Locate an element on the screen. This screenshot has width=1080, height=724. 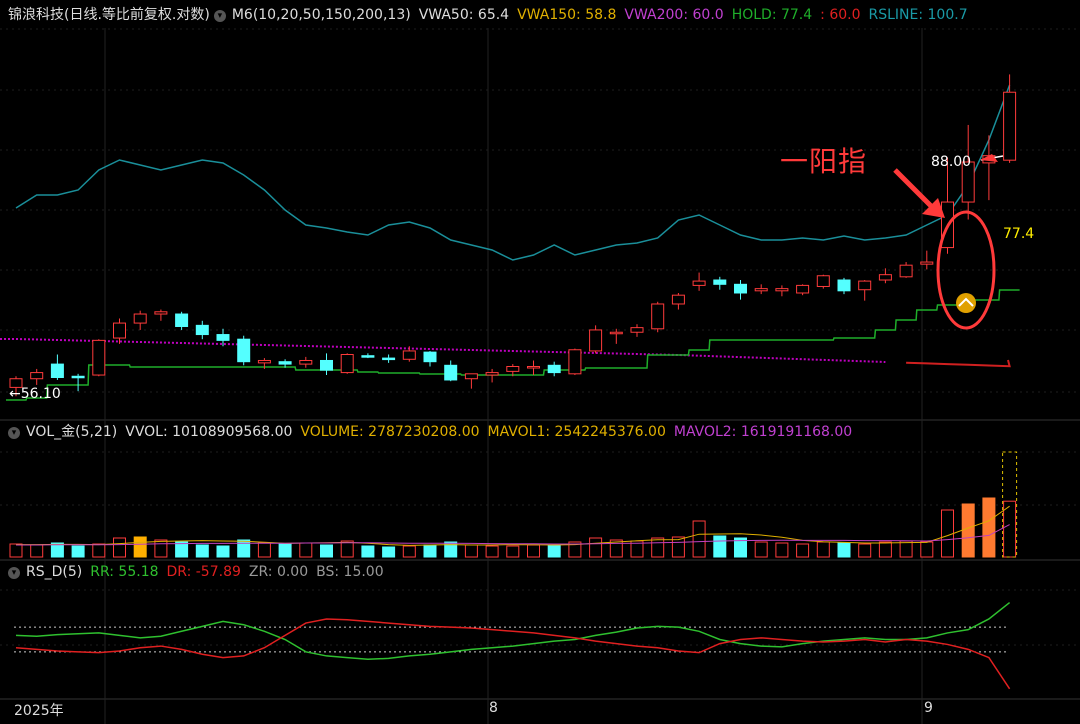
yiyangzhi-annotation: 一阳指 is located at coordinates (824, 161).